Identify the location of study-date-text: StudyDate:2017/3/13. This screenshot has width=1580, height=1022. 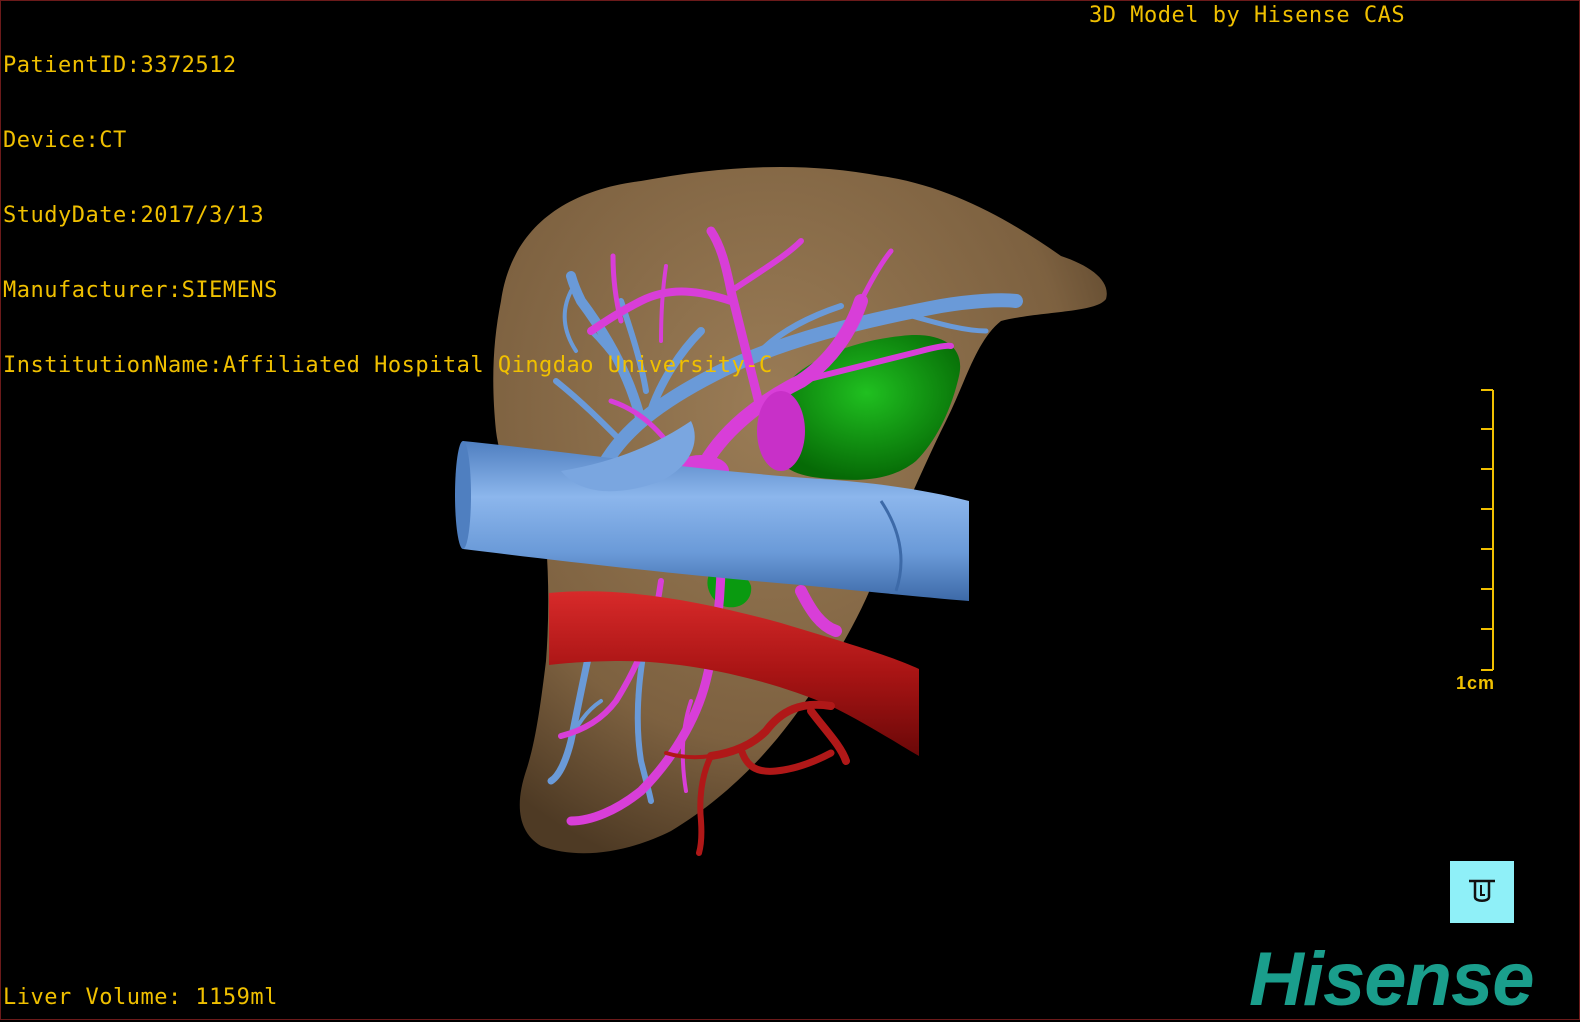
(134, 215).